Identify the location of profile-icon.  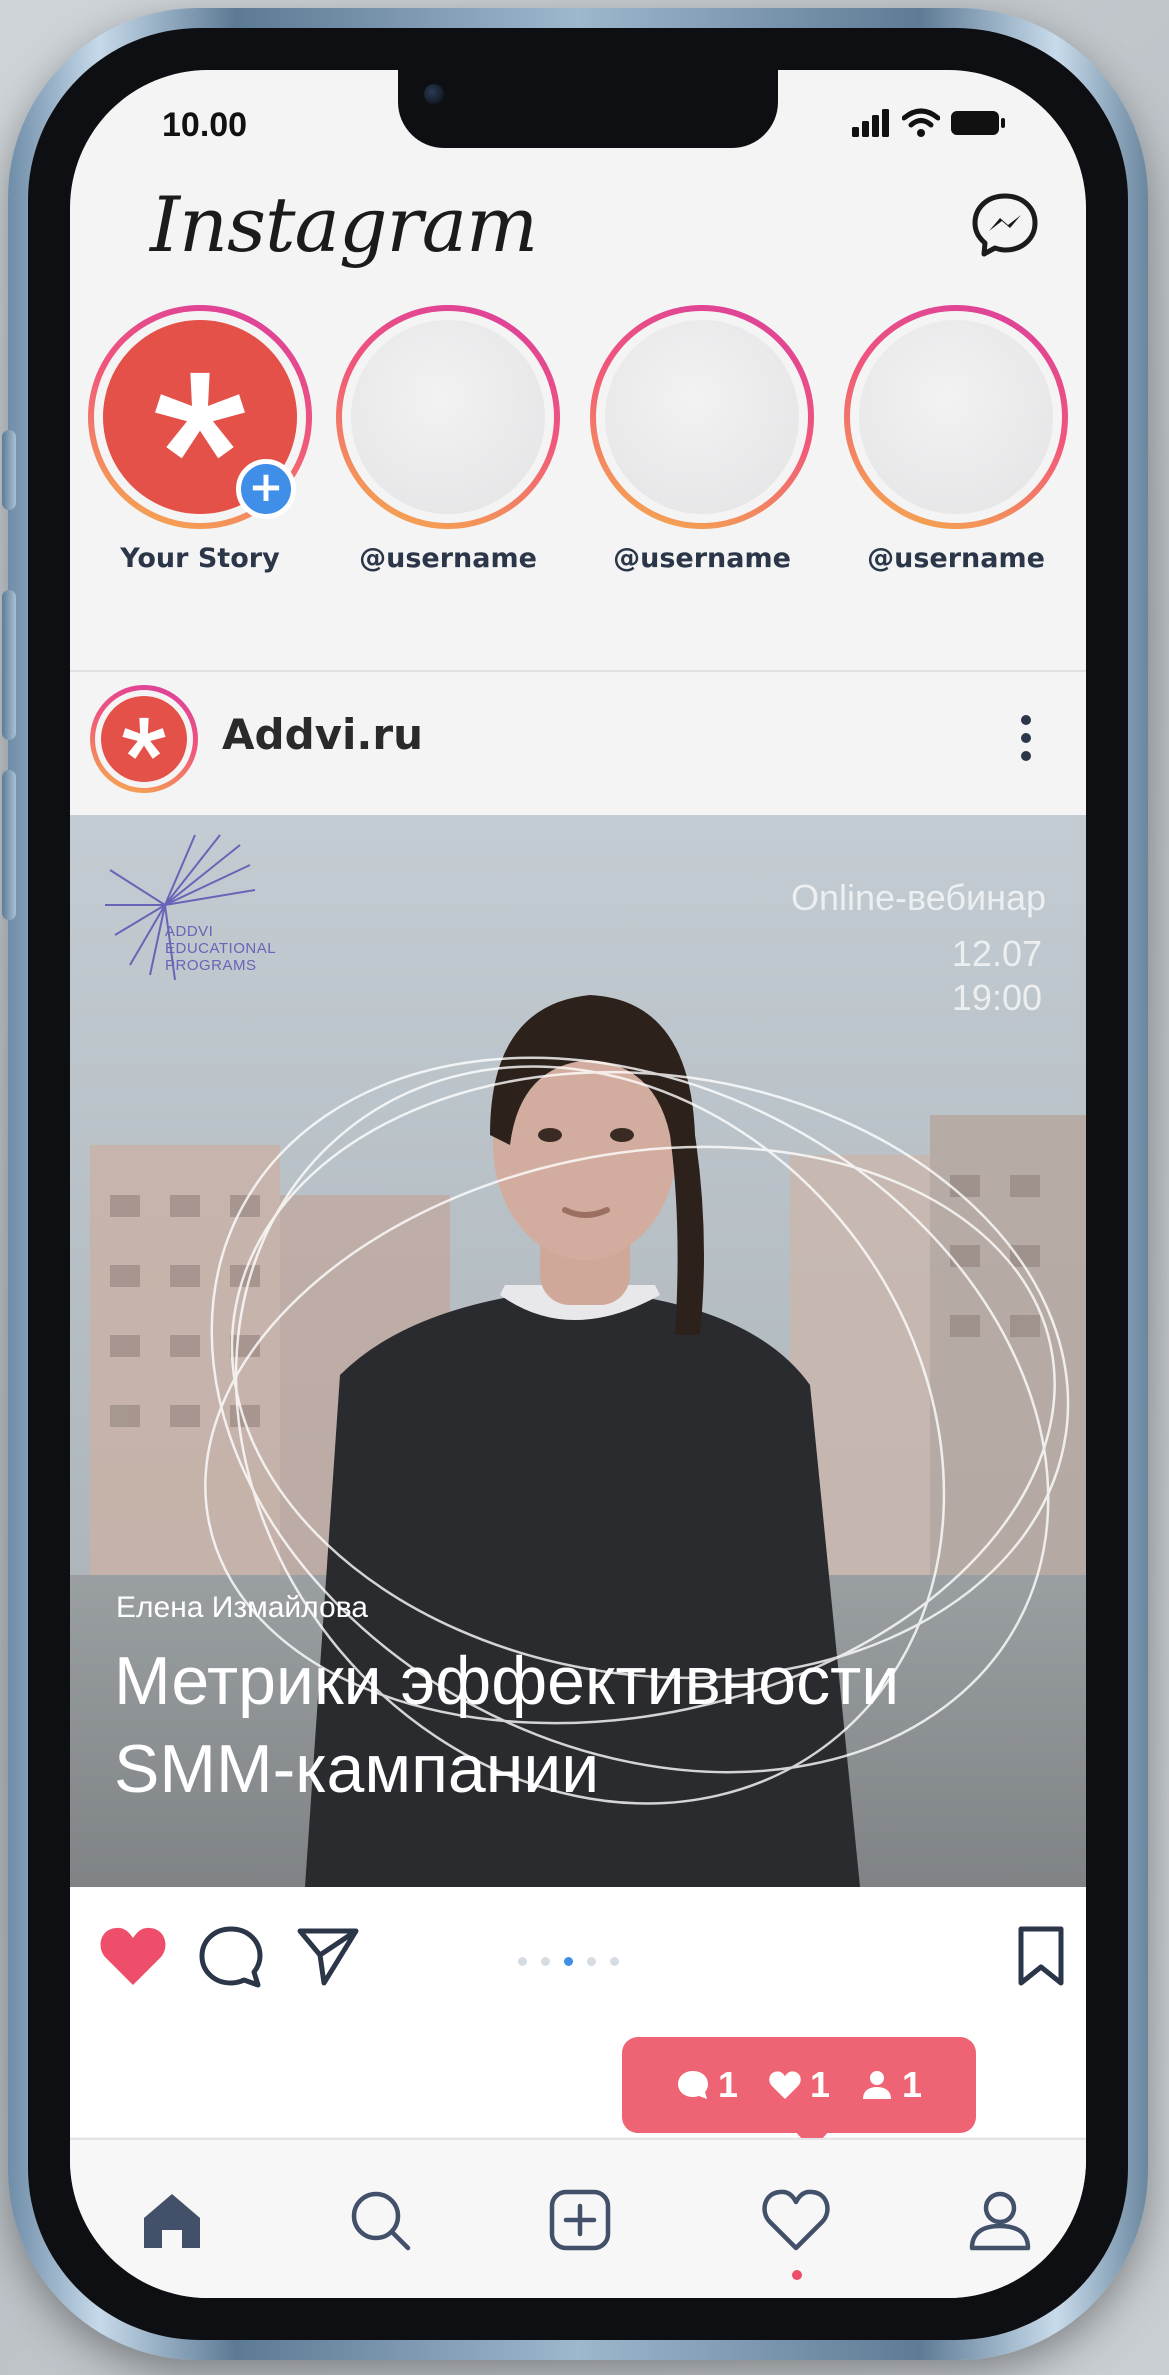
(1000, 2221).